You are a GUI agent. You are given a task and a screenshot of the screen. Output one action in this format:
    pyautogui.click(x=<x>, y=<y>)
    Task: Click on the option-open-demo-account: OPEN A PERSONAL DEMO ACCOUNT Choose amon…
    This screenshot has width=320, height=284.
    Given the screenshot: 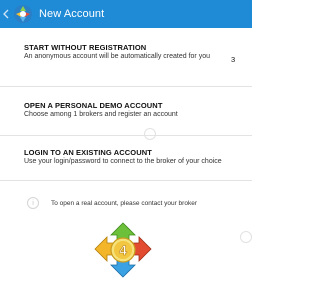 What is the action you would take?
    pyautogui.click(x=138, y=110)
    